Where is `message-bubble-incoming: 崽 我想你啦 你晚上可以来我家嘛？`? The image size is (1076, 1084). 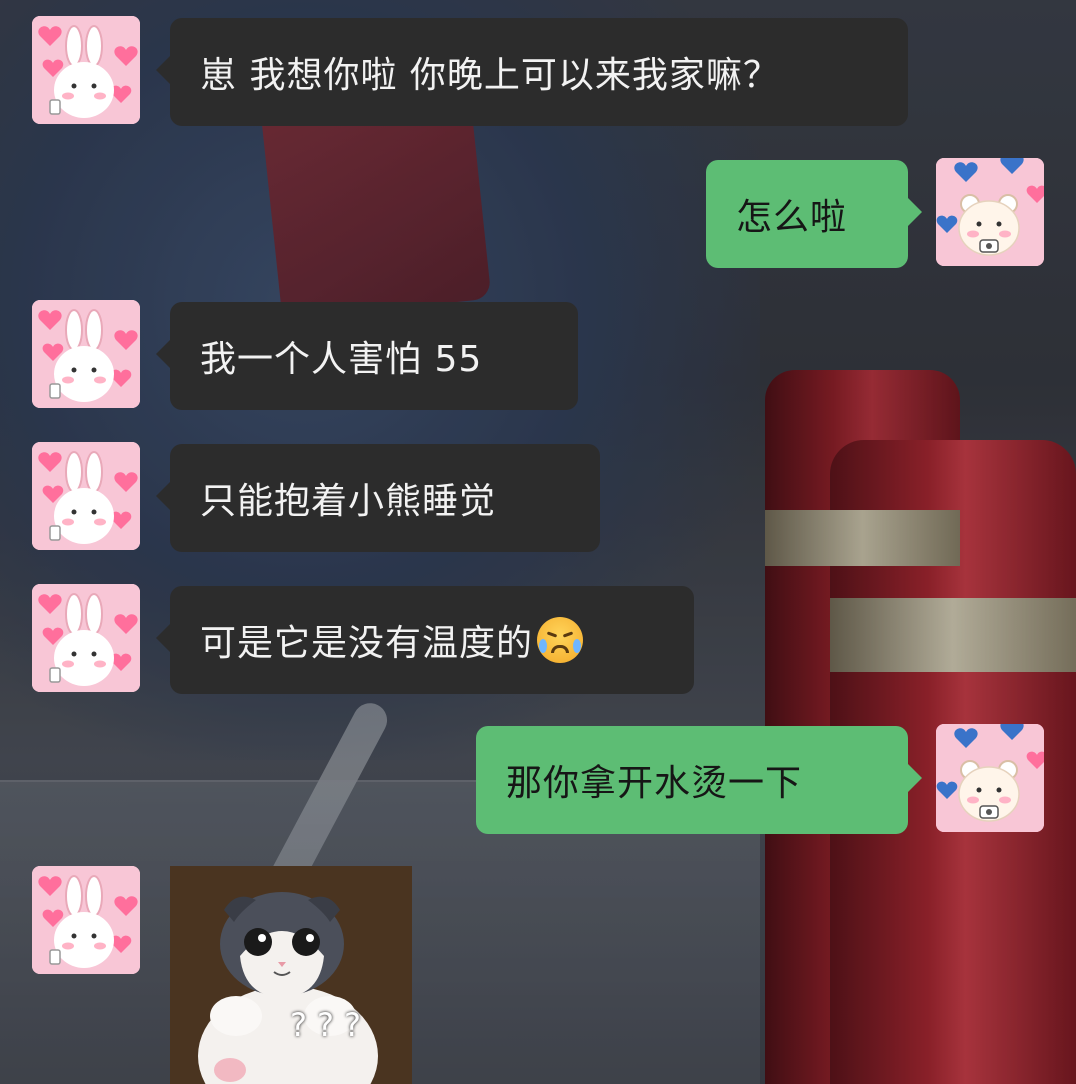 message-bubble-incoming: 崽 我想你啦 你晚上可以来我家嘛？ is located at coordinates (532, 72).